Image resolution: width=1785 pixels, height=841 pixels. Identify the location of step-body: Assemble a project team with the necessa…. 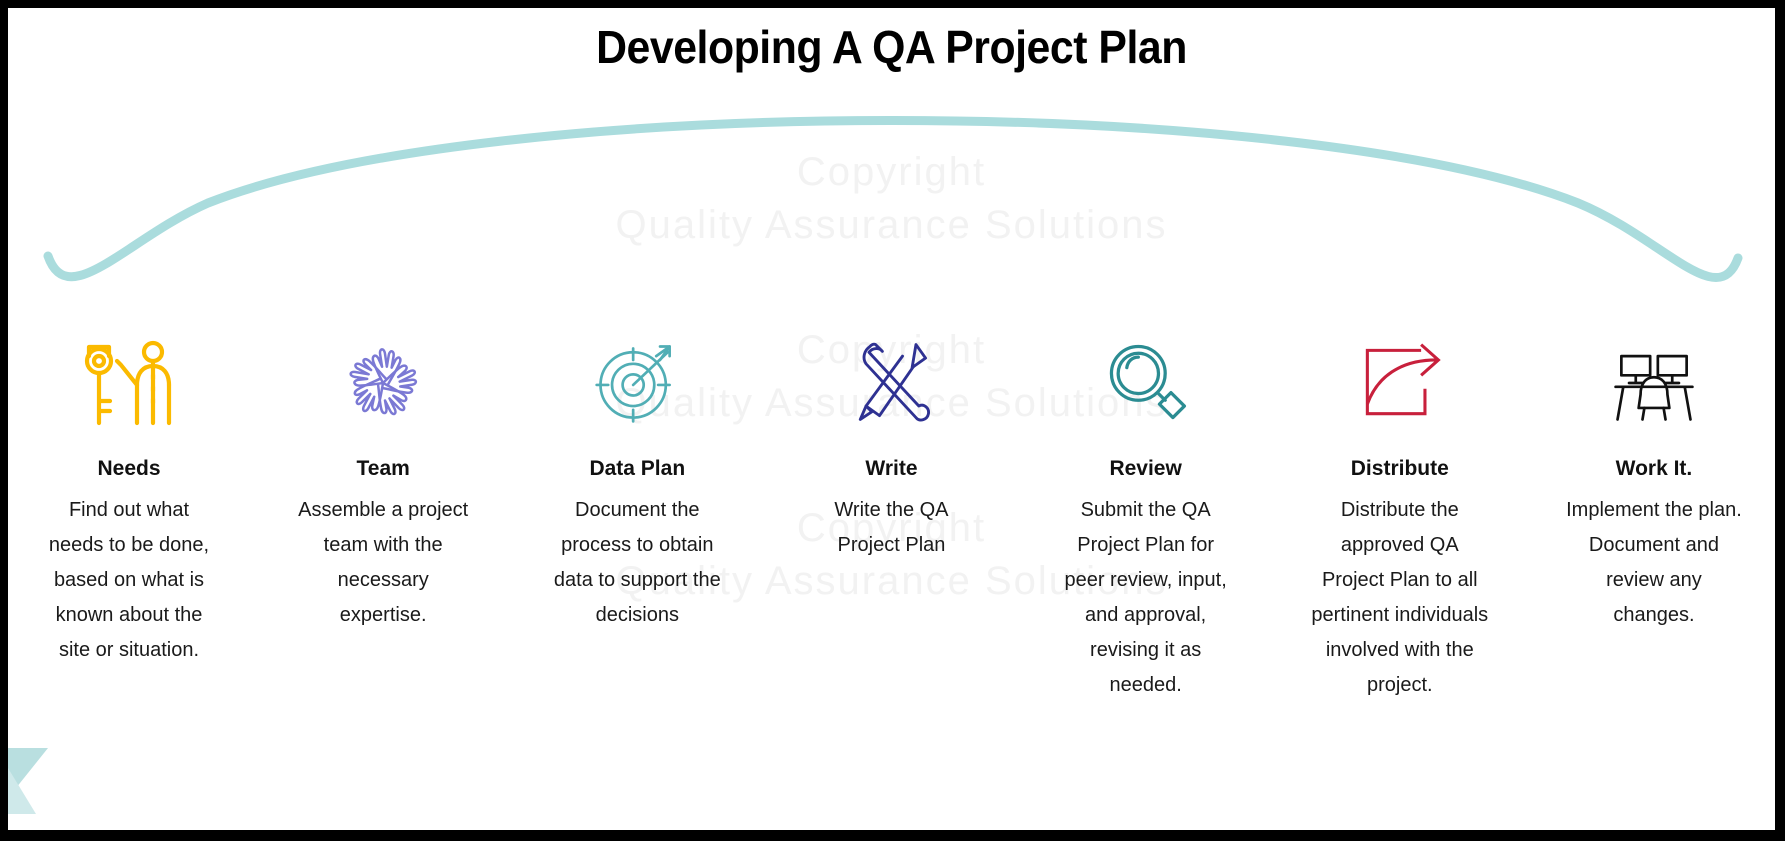
(383, 563).